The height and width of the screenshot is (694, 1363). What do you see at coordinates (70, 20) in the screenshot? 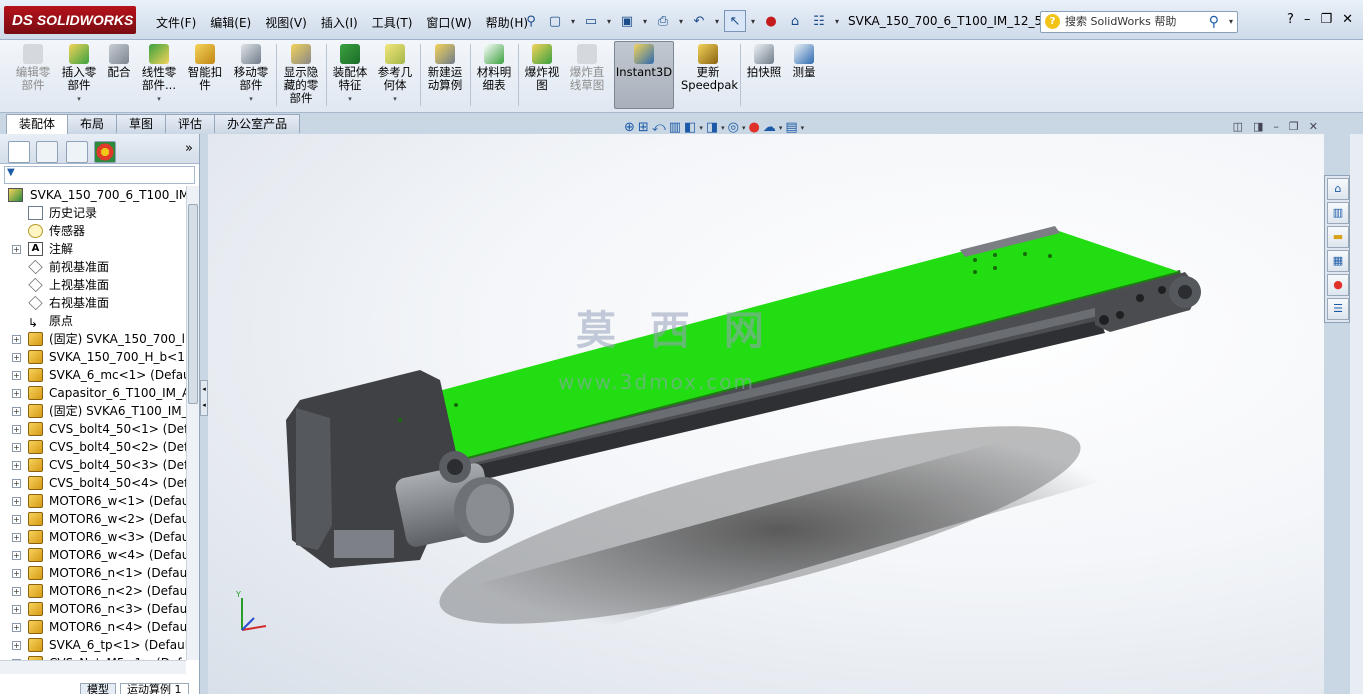
I see `solidworks-logo: DS SOLIDWORKS` at bounding box center [70, 20].